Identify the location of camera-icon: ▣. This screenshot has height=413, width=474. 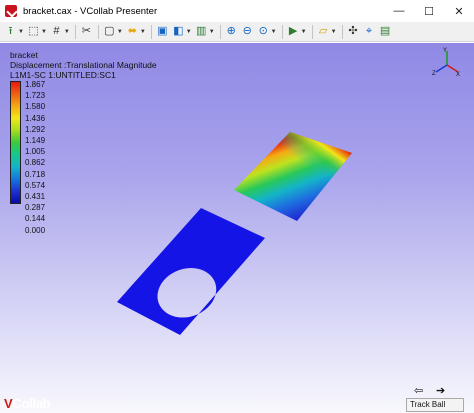
(162, 31).